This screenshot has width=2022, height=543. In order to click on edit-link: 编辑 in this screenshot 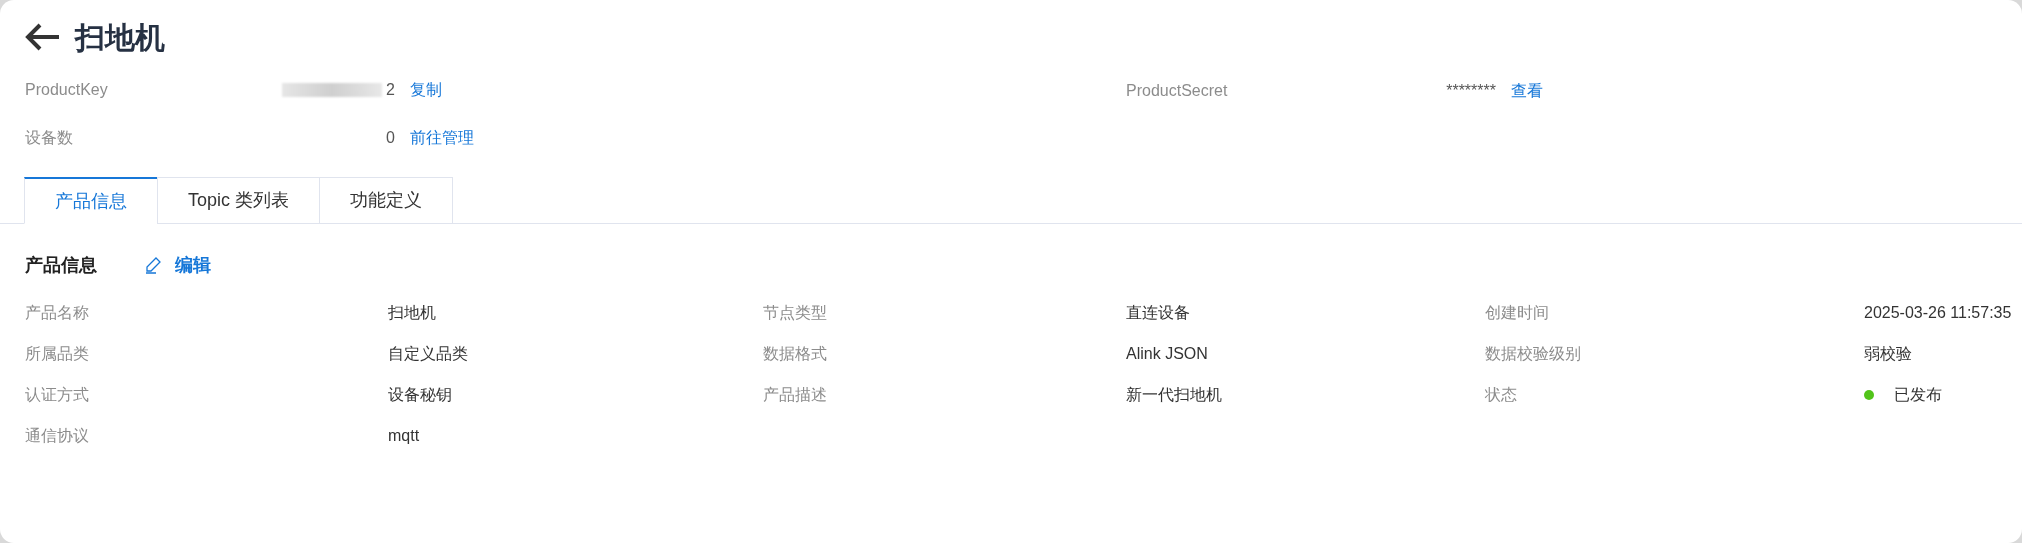, I will do `click(193, 265)`.